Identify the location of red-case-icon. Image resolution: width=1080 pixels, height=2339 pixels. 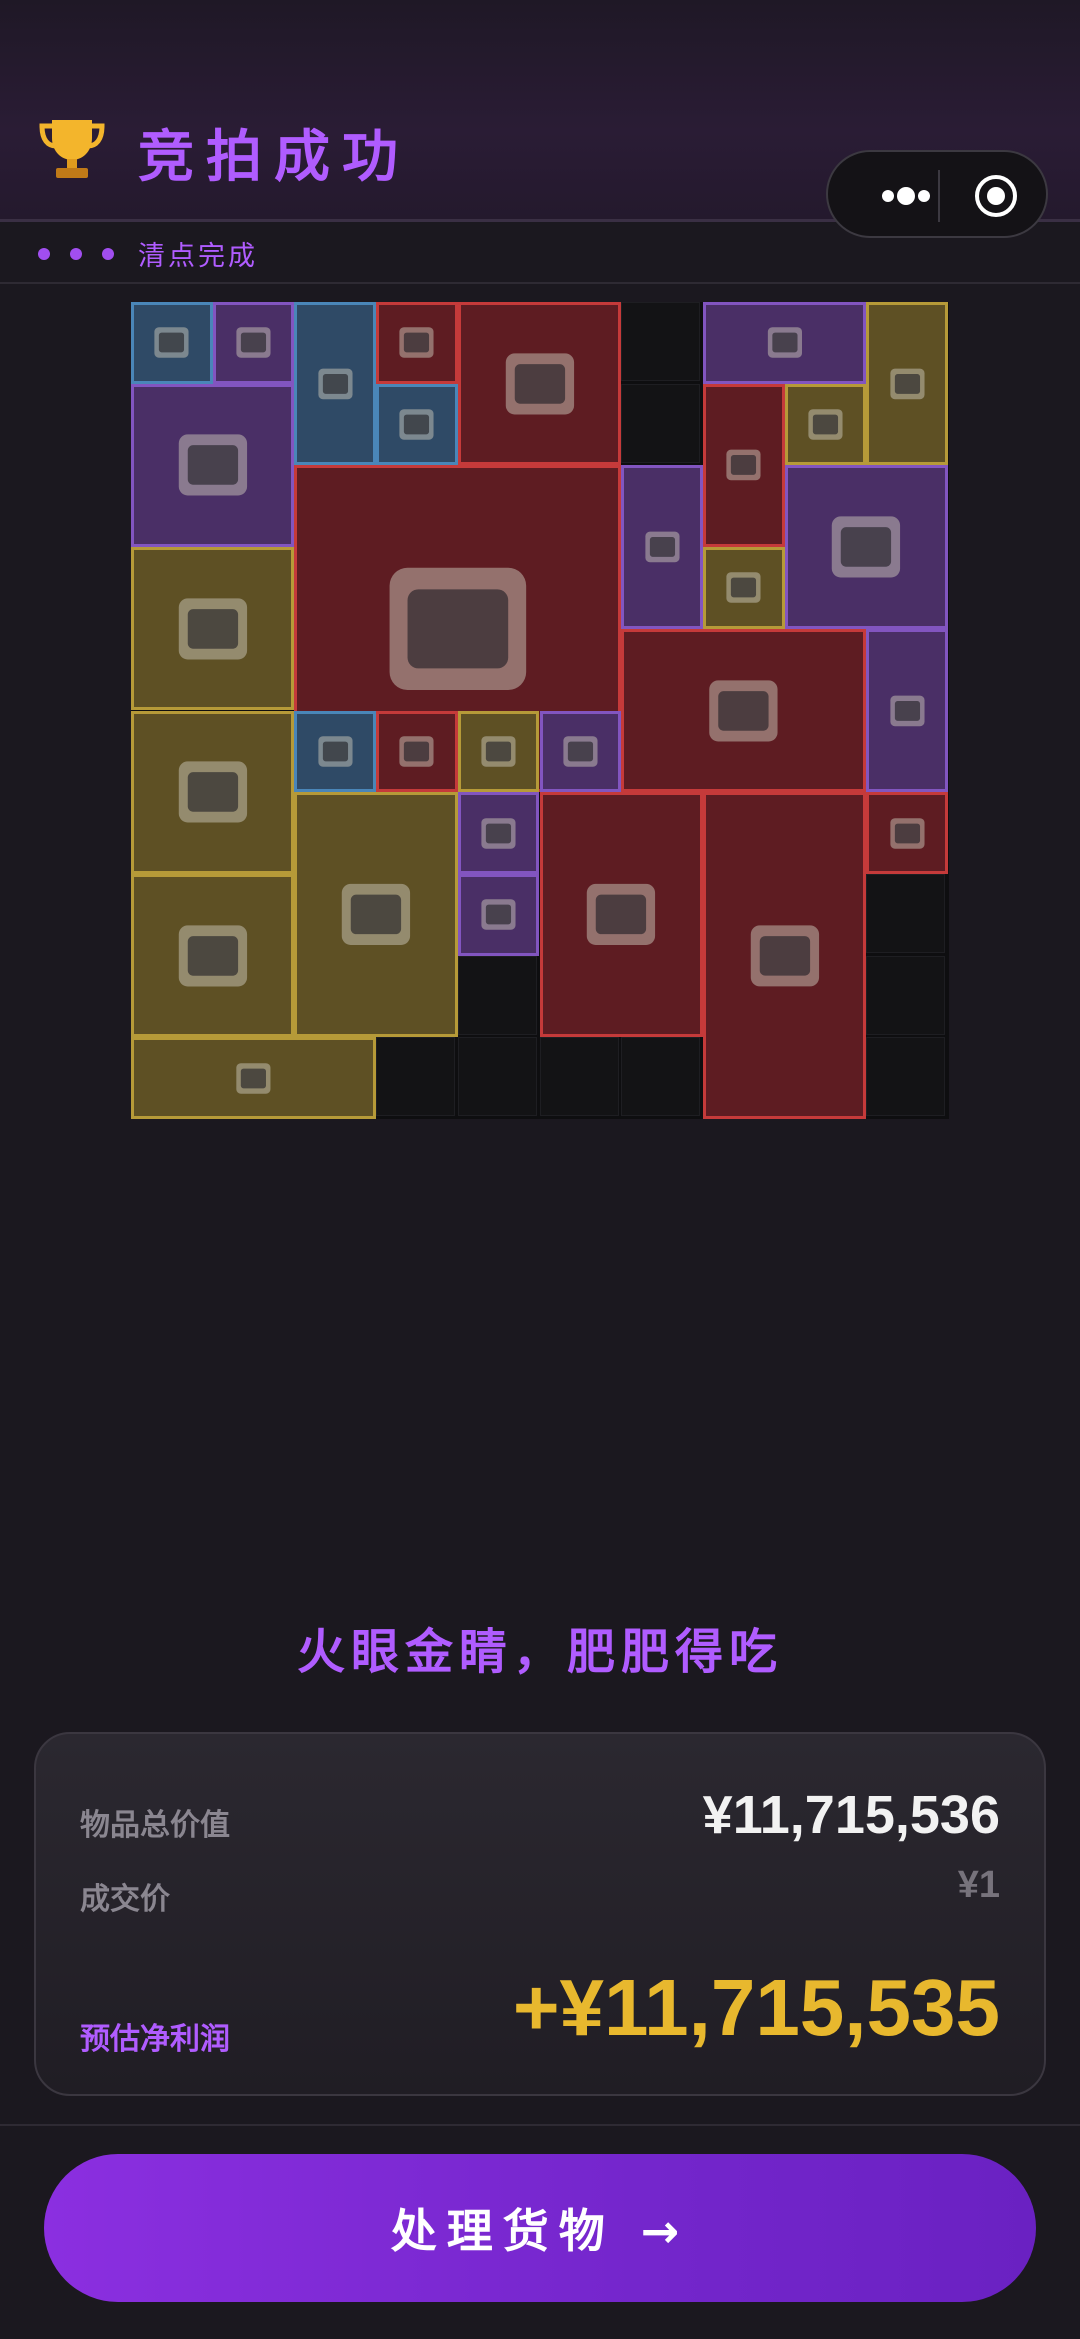
(254, 1078).